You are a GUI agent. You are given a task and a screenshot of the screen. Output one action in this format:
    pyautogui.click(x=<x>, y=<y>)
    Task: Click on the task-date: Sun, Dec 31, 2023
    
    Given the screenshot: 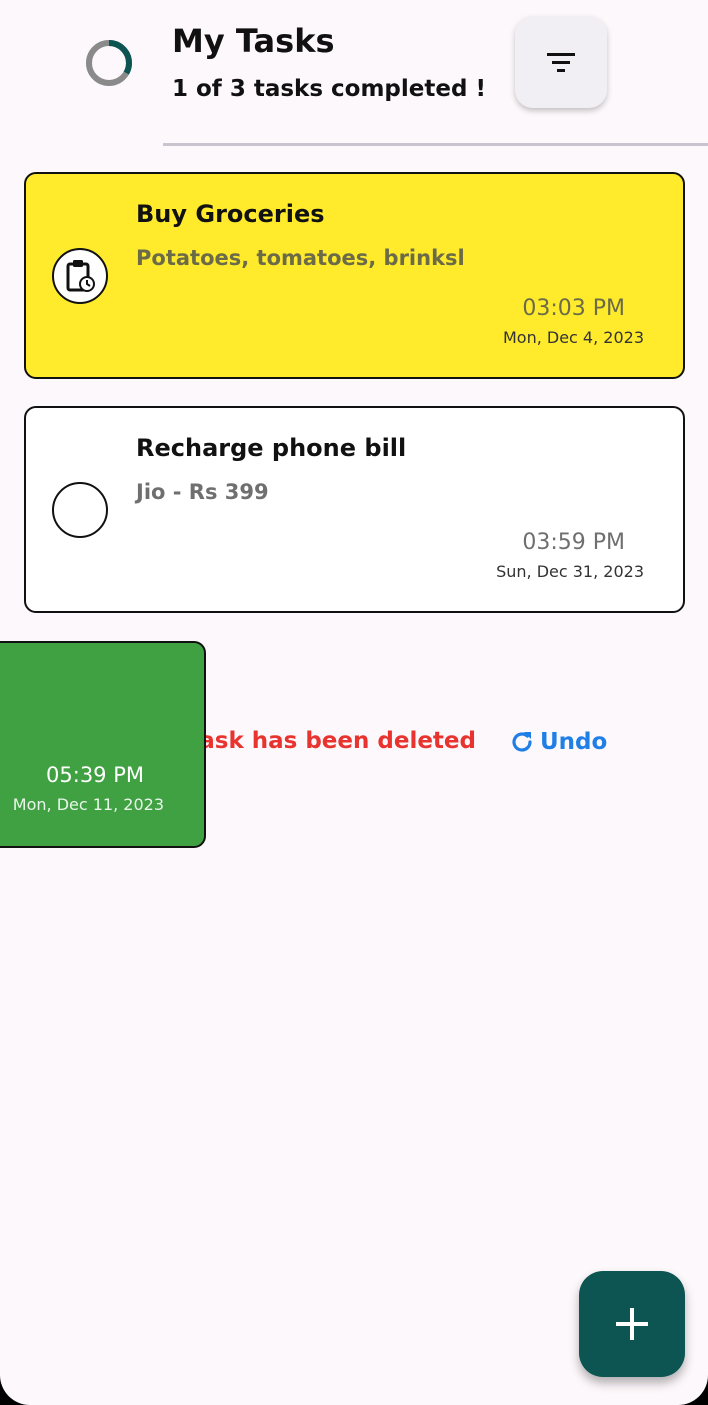 What is the action you would take?
    pyautogui.click(x=570, y=571)
    